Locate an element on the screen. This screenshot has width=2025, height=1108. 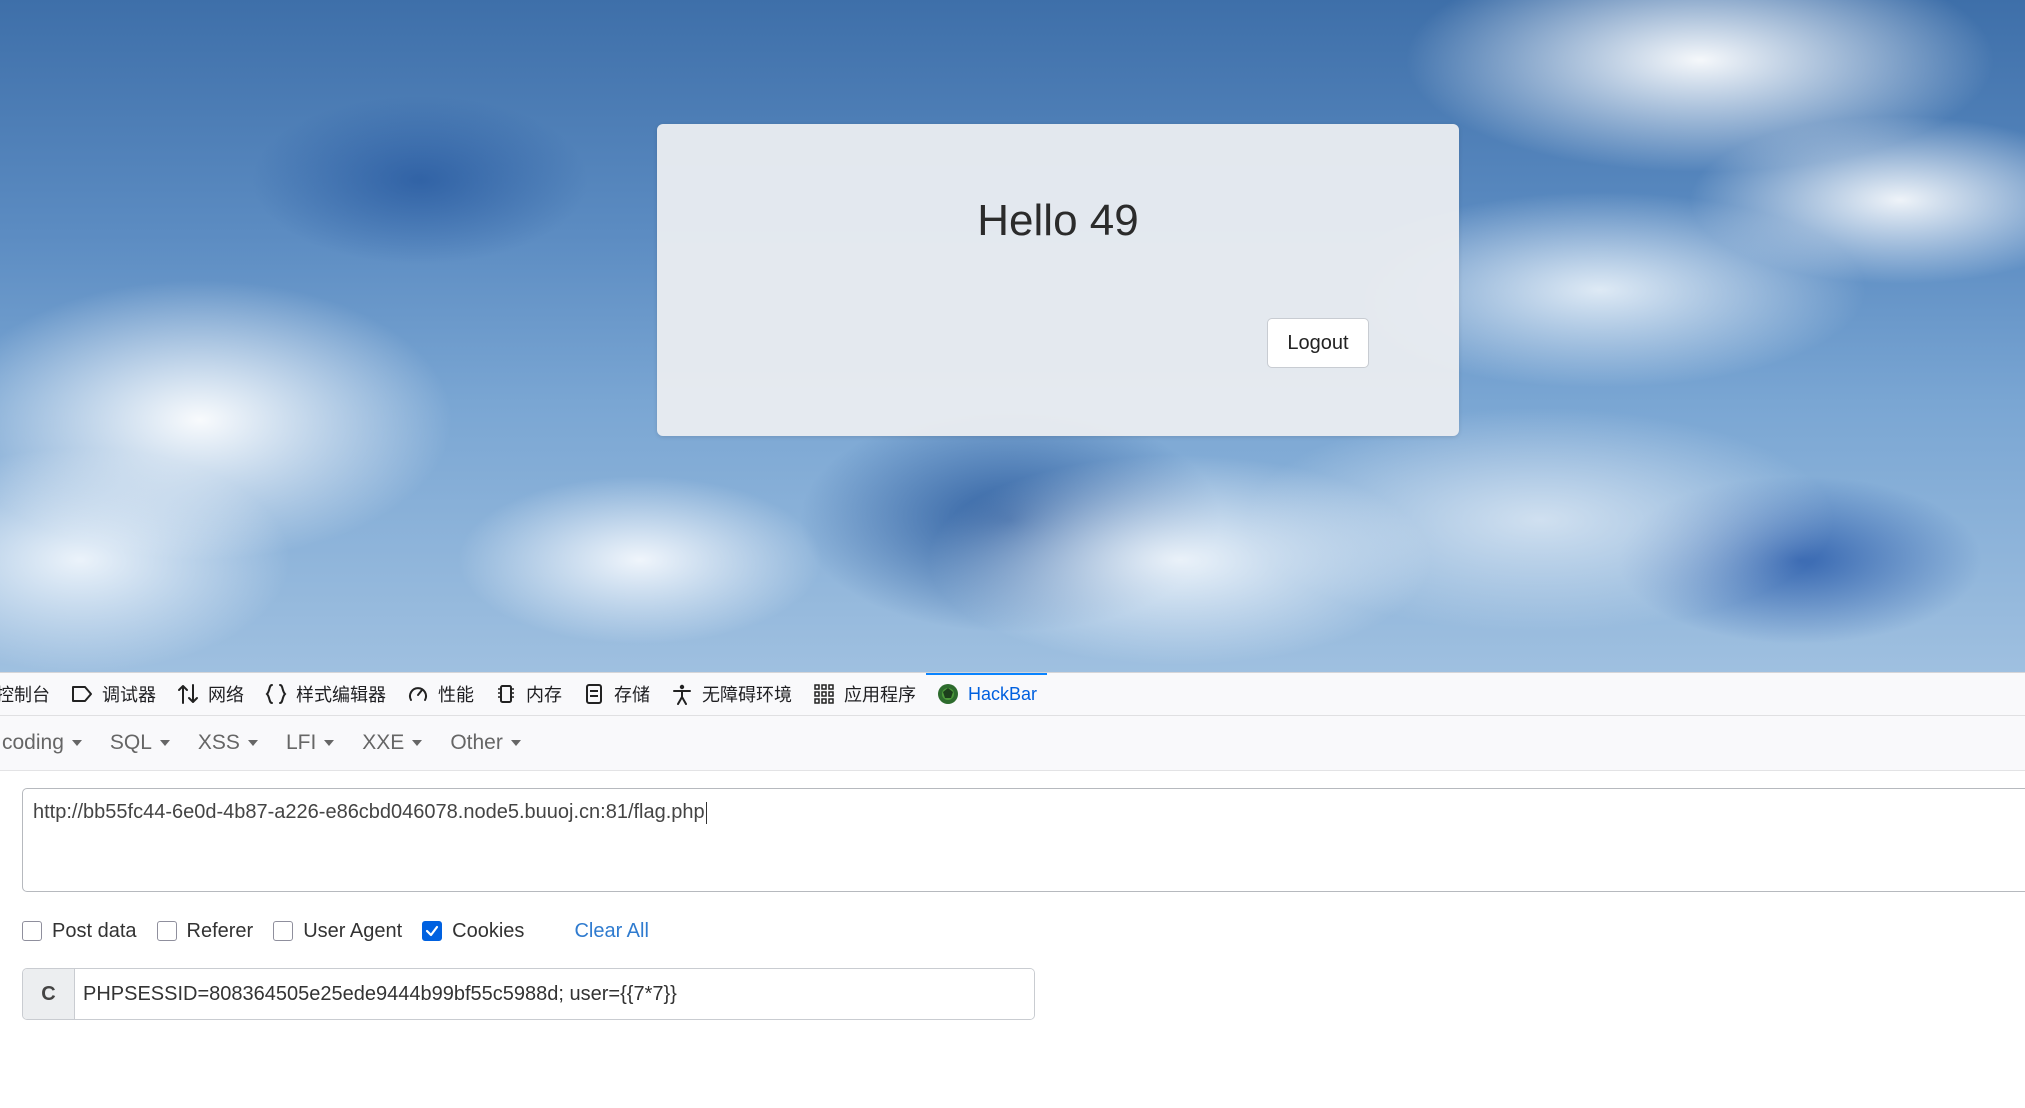
option-referer: Referer is located at coordinates (205, 931).